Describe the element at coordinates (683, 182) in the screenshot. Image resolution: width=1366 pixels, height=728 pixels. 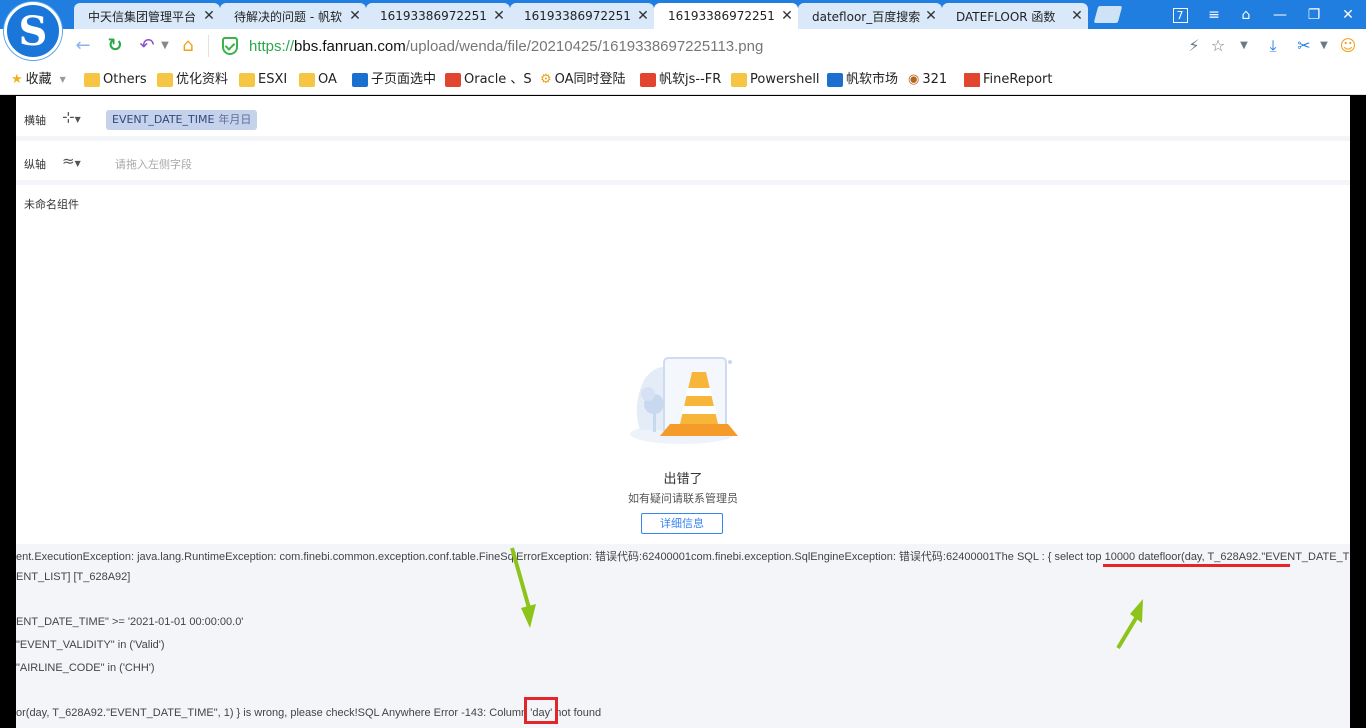
I see `divider` at that location.